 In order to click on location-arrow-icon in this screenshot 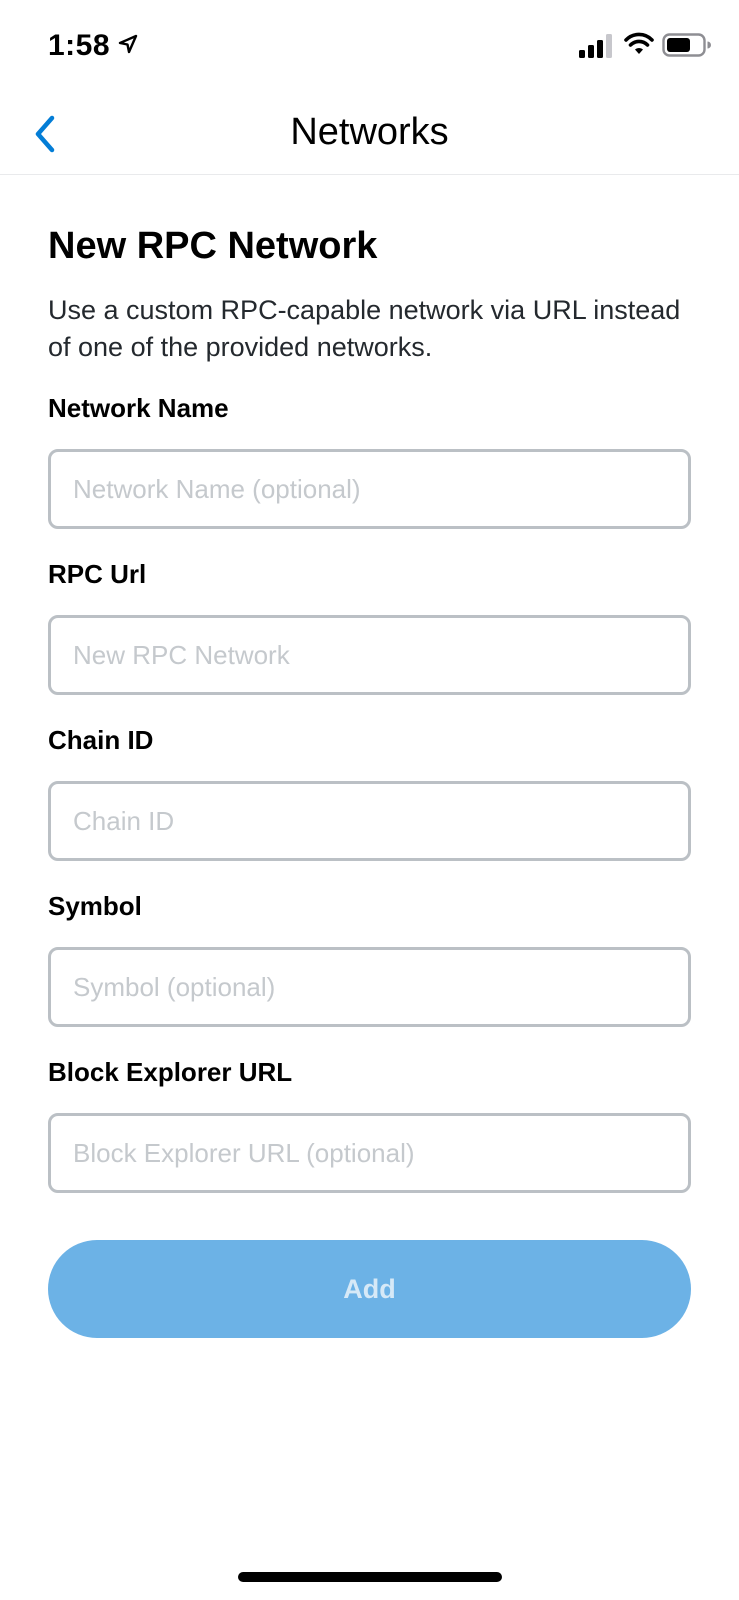, I will do `click(128, 44)`.